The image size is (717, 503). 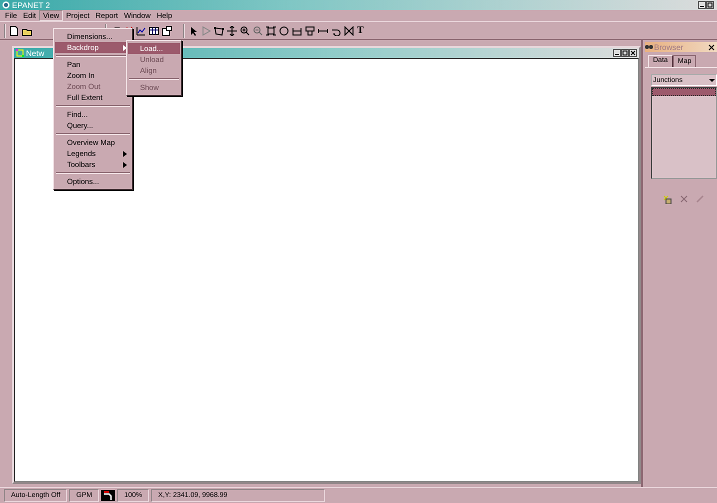 I want to click on zoom-in-icon, so click(x=245, y=31).